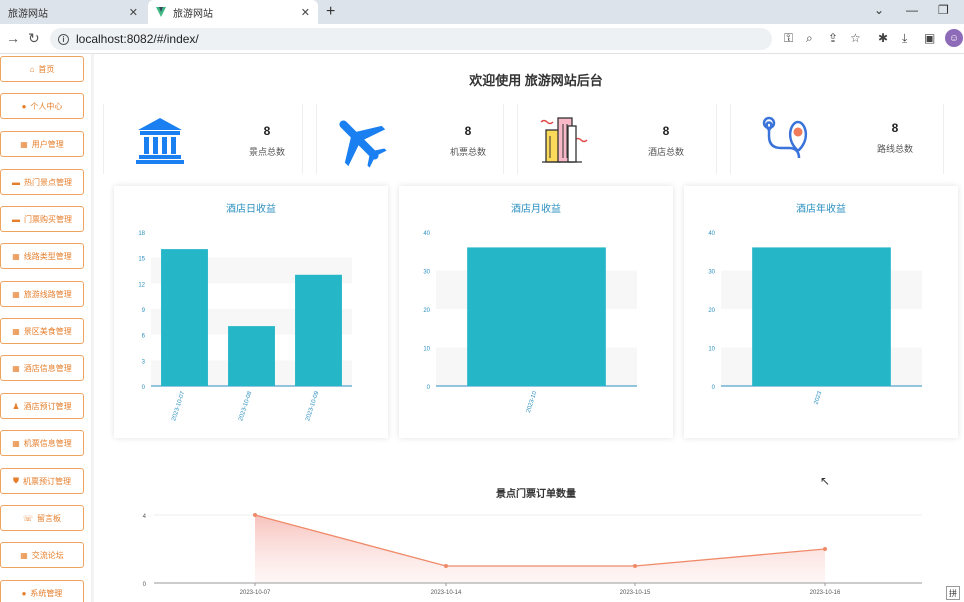 The height and width of the screenshot is (602, 964). I want to click on url-input: i localhost:8082/#/index/, so click(411, 39).